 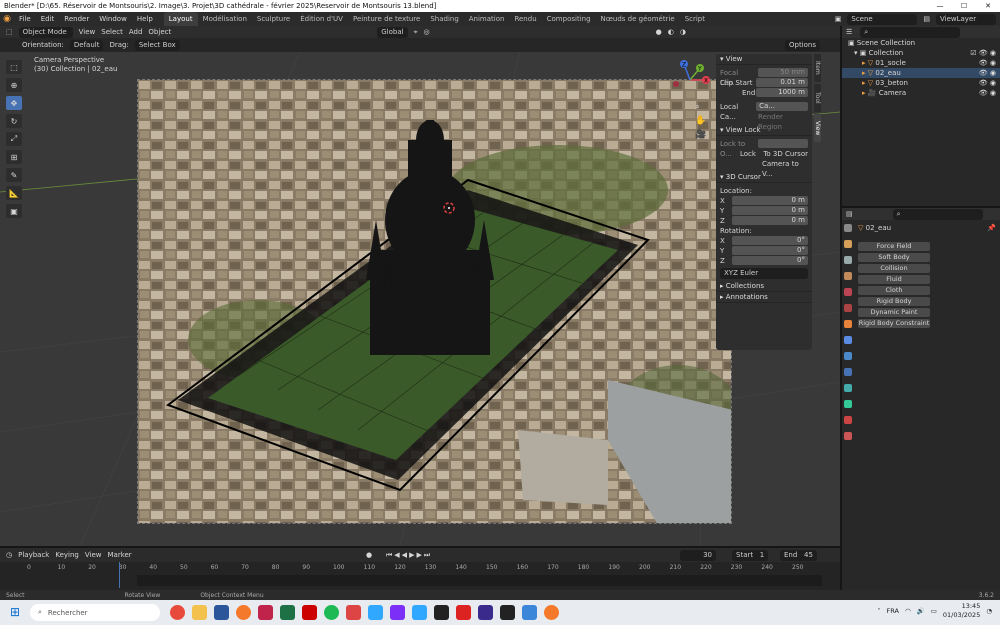 What do you see at coordinates (392, 32) in the screenshot?
I see `transform-orientation-select: Global` at bounding box center [392, 32].